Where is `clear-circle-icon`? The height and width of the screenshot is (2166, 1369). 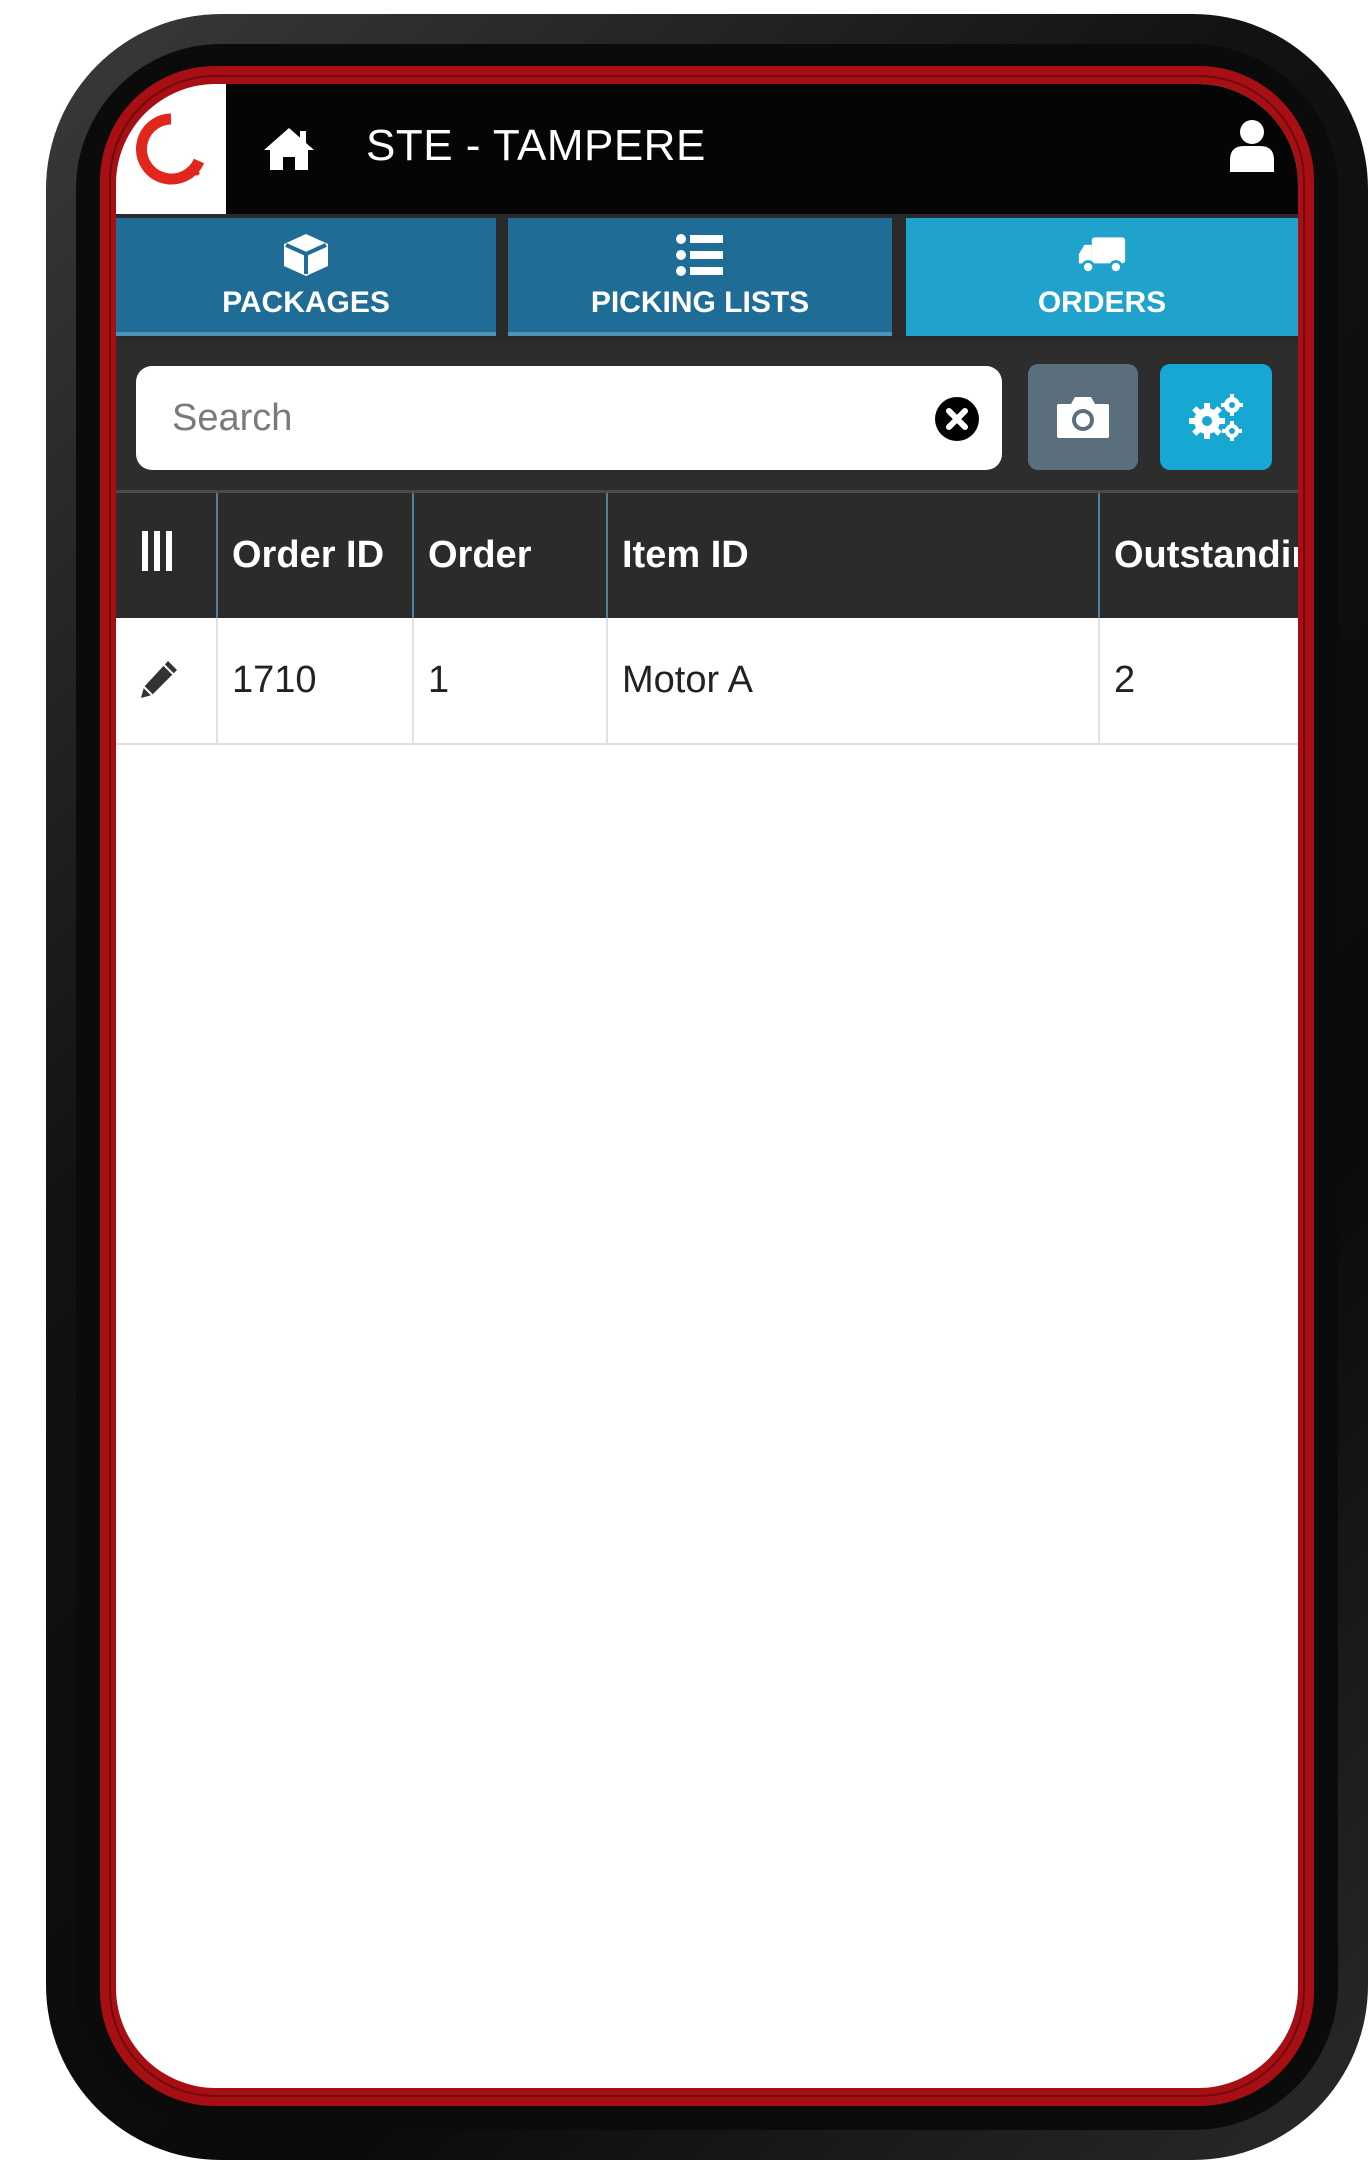 clear-circle-icon is located at coordinates (957, 419).